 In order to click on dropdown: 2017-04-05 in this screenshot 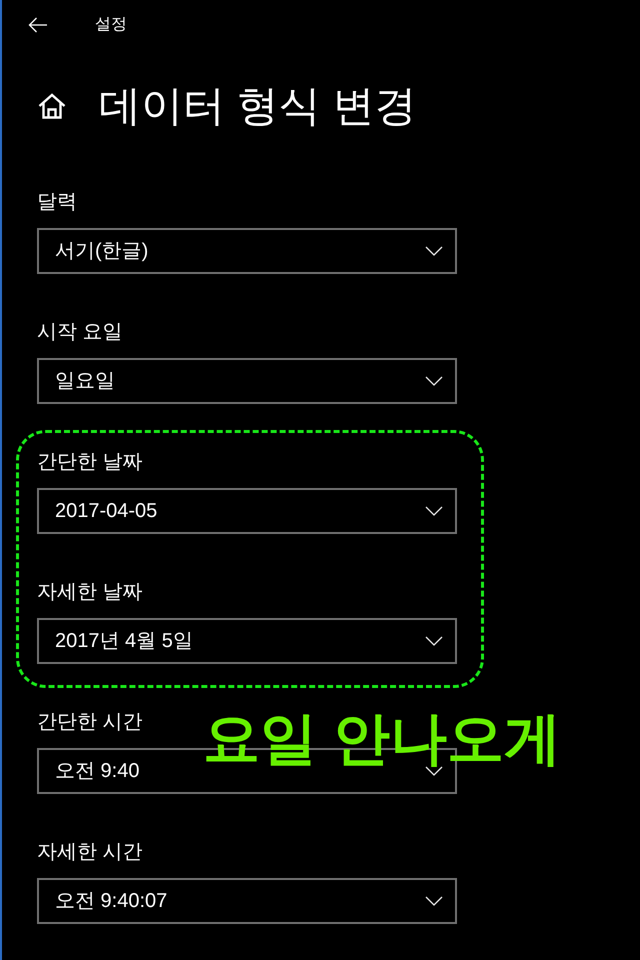, I will do `click(247, 511)`.